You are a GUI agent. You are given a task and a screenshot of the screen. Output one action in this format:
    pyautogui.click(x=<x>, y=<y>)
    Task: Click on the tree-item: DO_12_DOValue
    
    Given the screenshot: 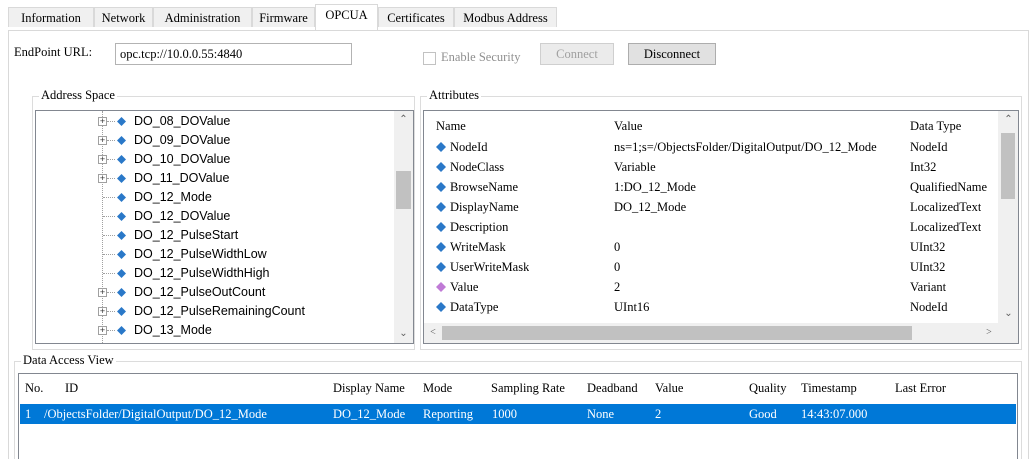 What is the action you would take?
    pyautogui.click(x=214, y=216)
    